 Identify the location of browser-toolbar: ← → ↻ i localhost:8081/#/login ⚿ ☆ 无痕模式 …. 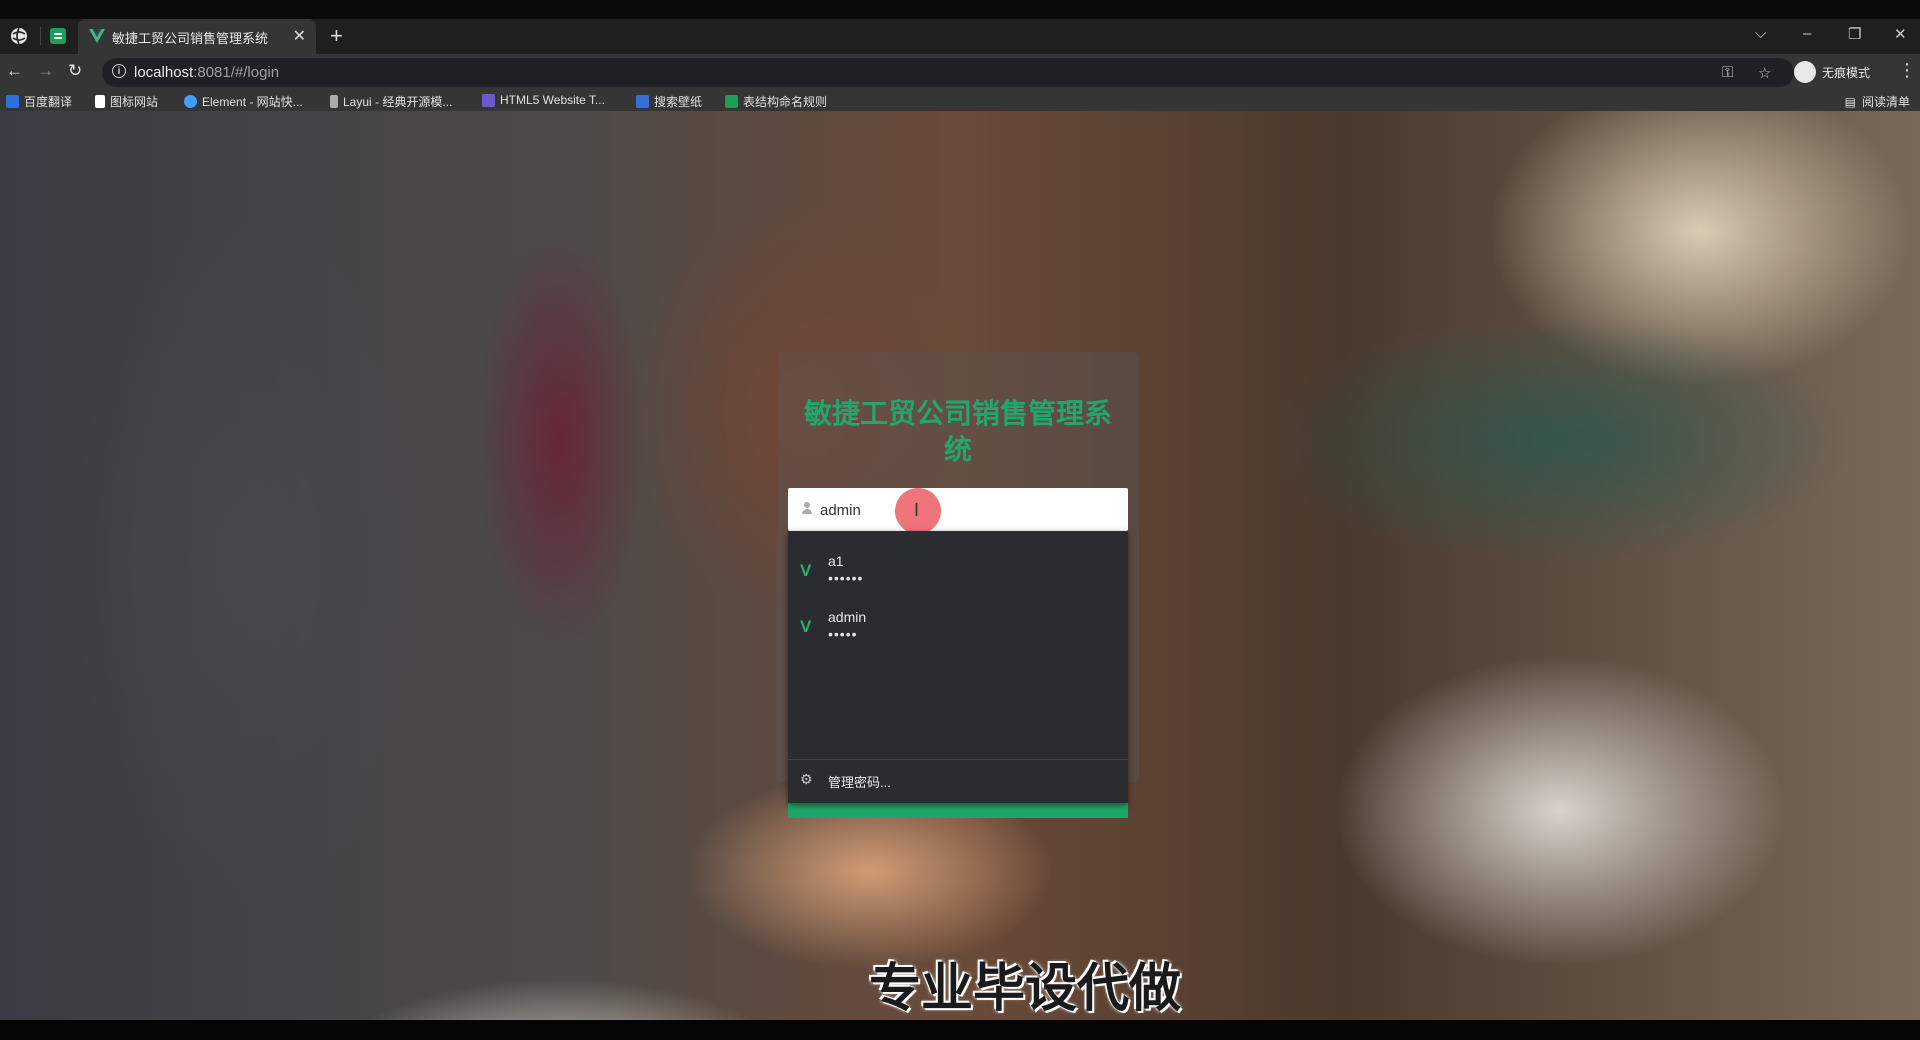
(960, 72).